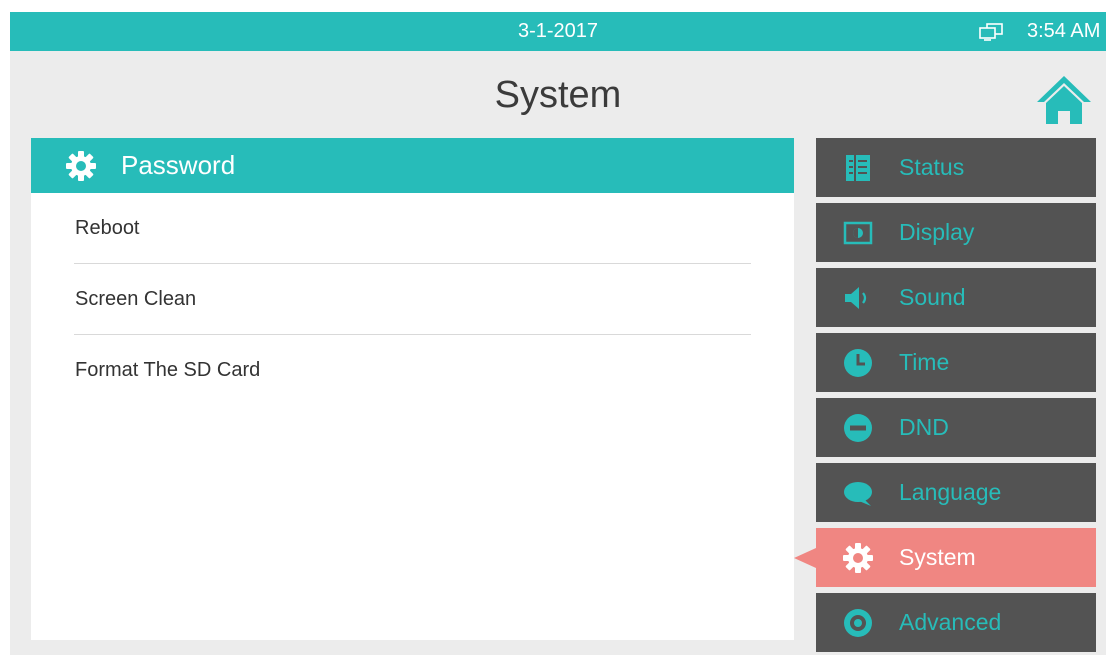 Image resolution: width=1106 pixels, height=655 pixels. I want to click on page-title: System, so click(558, 95).